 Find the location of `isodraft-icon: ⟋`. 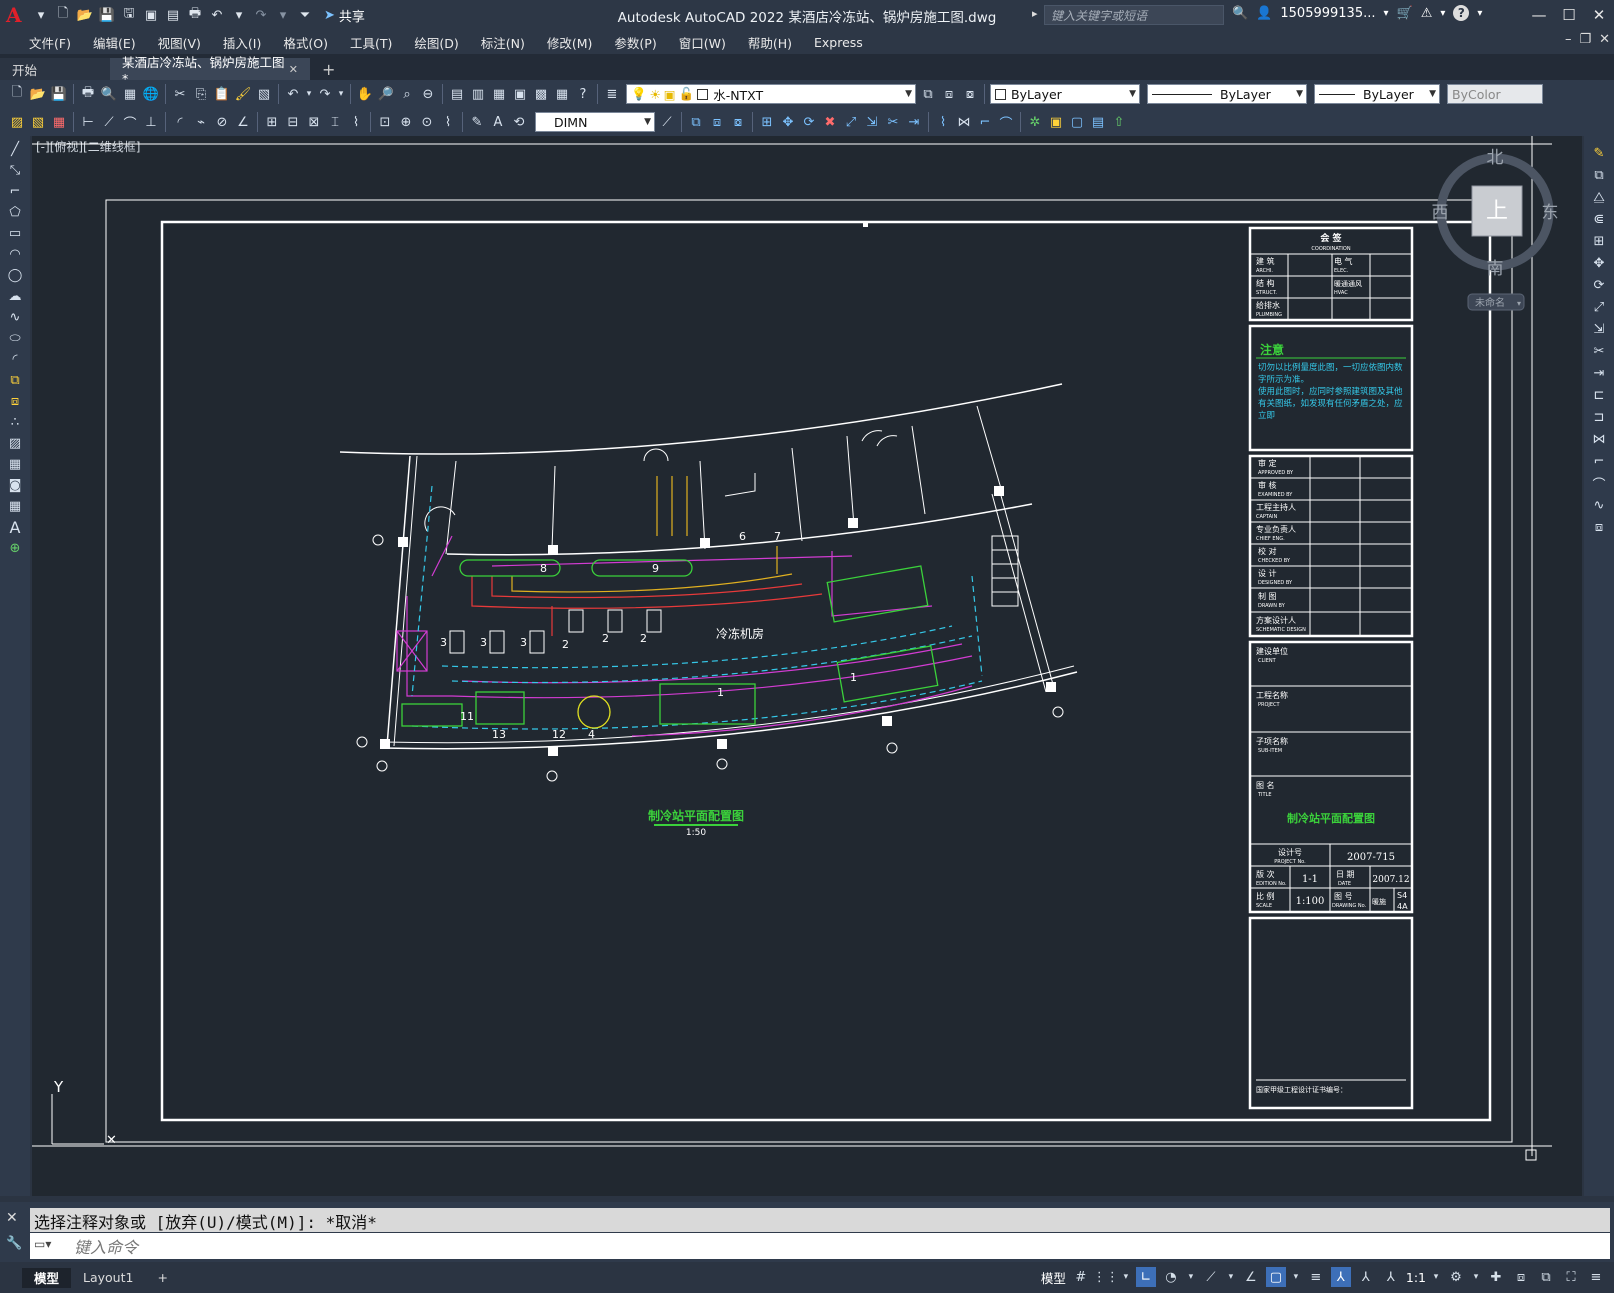

isodraft-icon: ⟋ is located at coordinates (1211, 1277).